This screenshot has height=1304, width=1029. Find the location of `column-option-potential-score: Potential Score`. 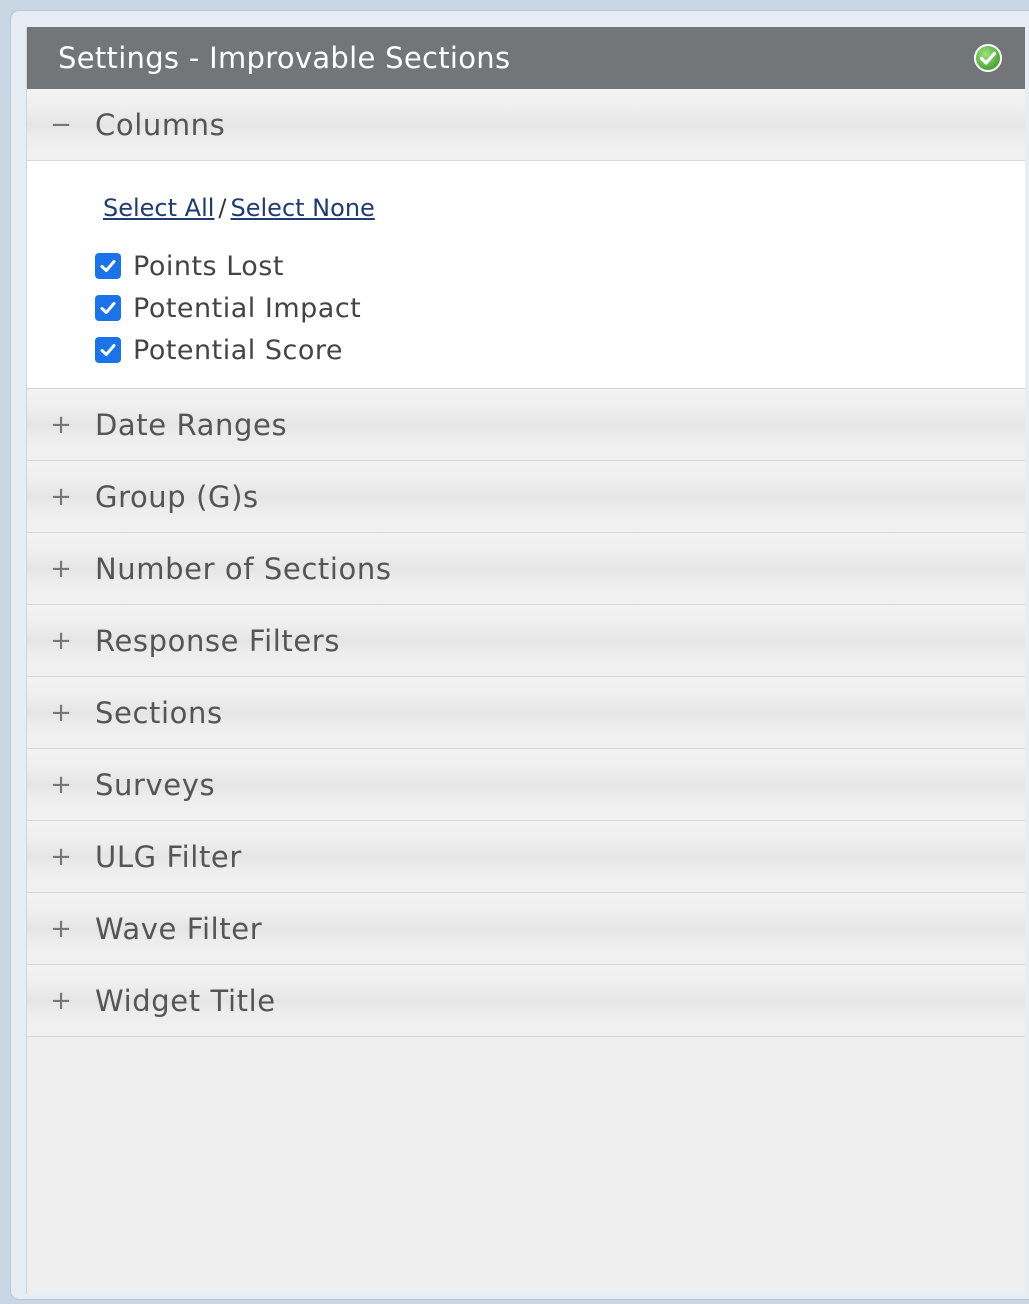

column-option-potential-score: Potential Score is located at coordinates (560, 350).